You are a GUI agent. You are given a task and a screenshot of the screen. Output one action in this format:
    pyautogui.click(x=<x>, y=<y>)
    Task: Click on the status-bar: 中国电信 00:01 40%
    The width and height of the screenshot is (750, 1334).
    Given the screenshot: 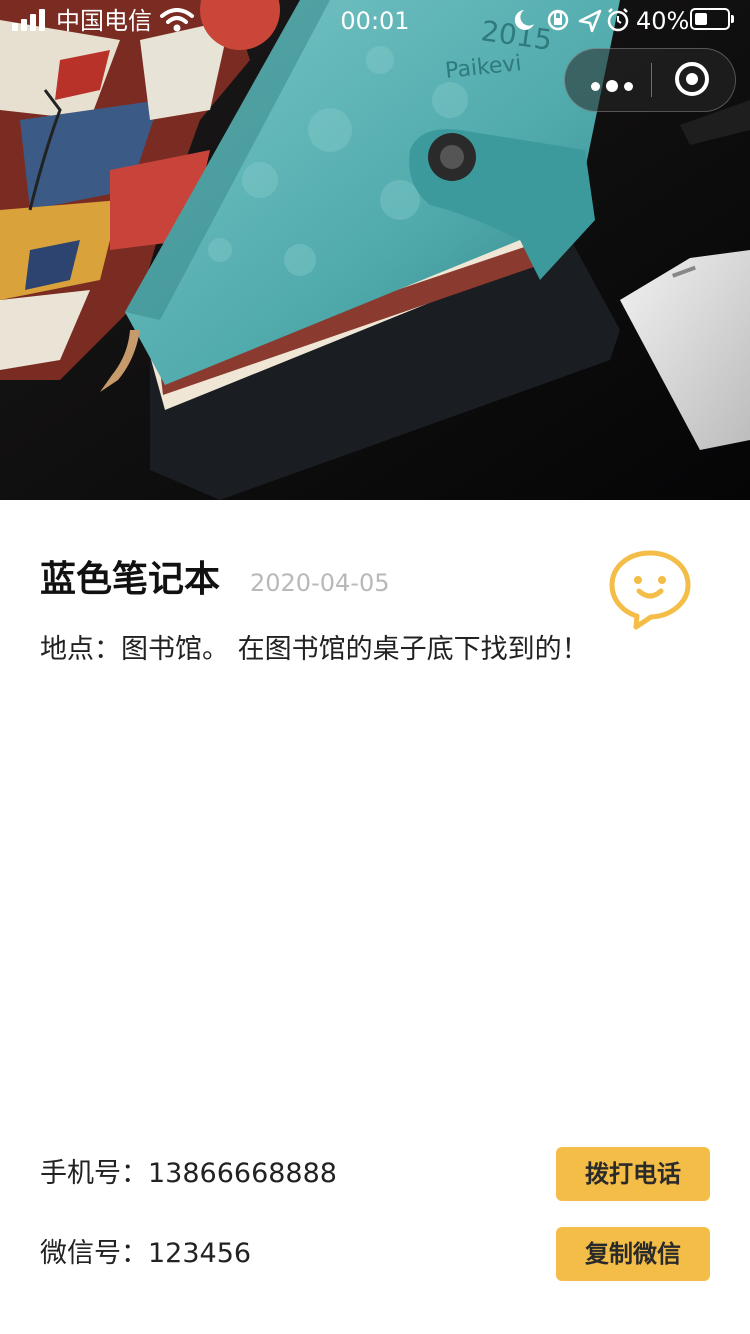 What is the action you would take?
    pyautogui.click(x=375, y=20)
    